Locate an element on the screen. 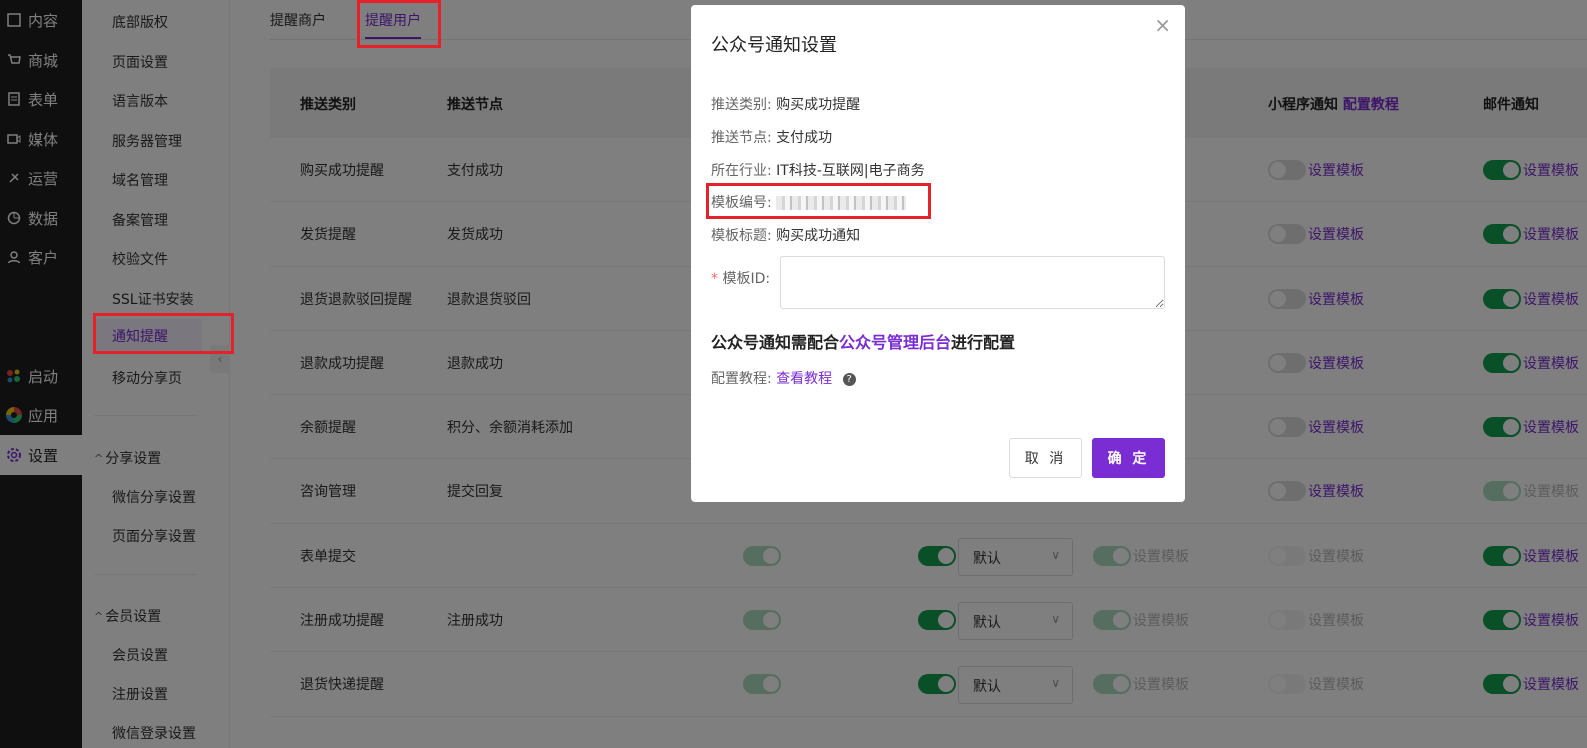  template-no-label: 模板编号: is located at coordinates (741, 203).